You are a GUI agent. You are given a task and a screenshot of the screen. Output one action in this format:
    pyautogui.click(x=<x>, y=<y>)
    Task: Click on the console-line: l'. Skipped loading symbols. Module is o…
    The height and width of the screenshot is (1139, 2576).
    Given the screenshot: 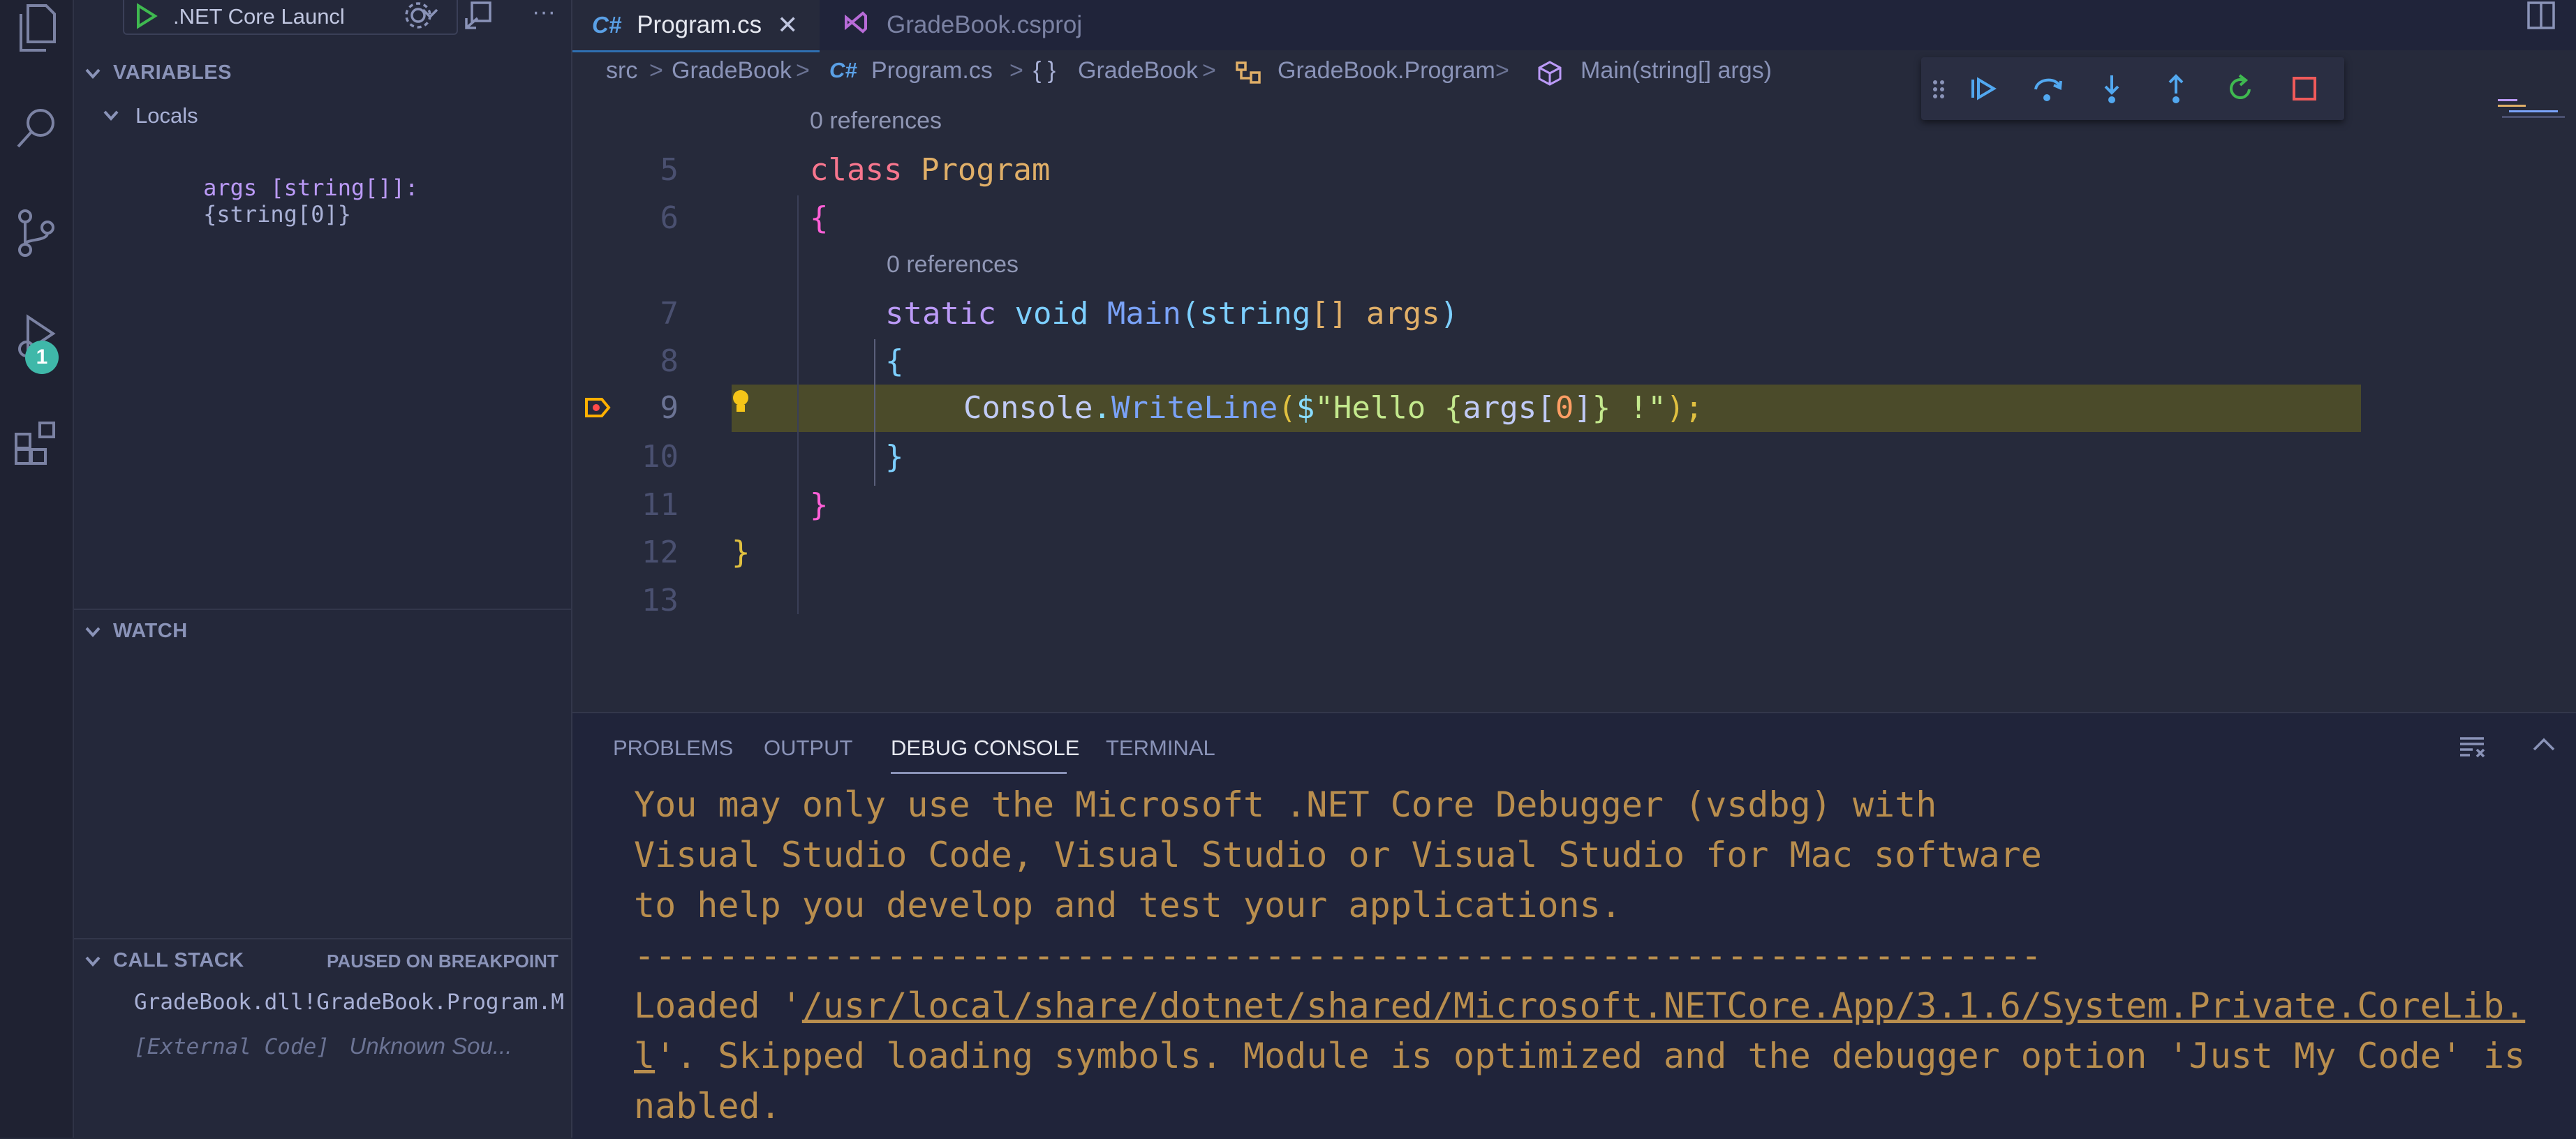 What is the action you would take?
    pyautogui.click(x=1605, y=1056)
    